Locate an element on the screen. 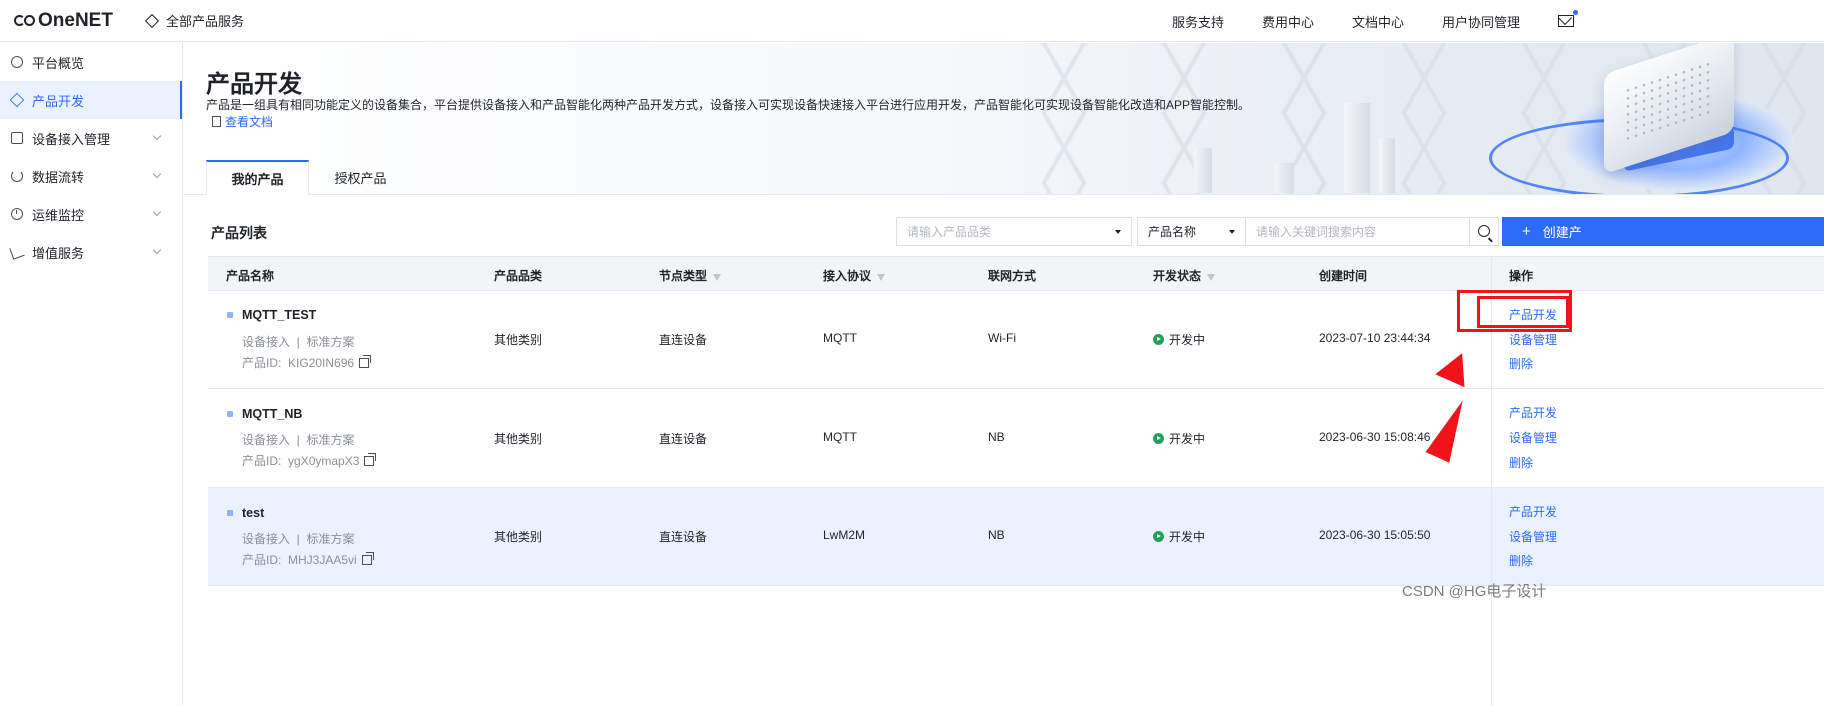  annotation-highlight-box is located at coordinates (1523, 312).